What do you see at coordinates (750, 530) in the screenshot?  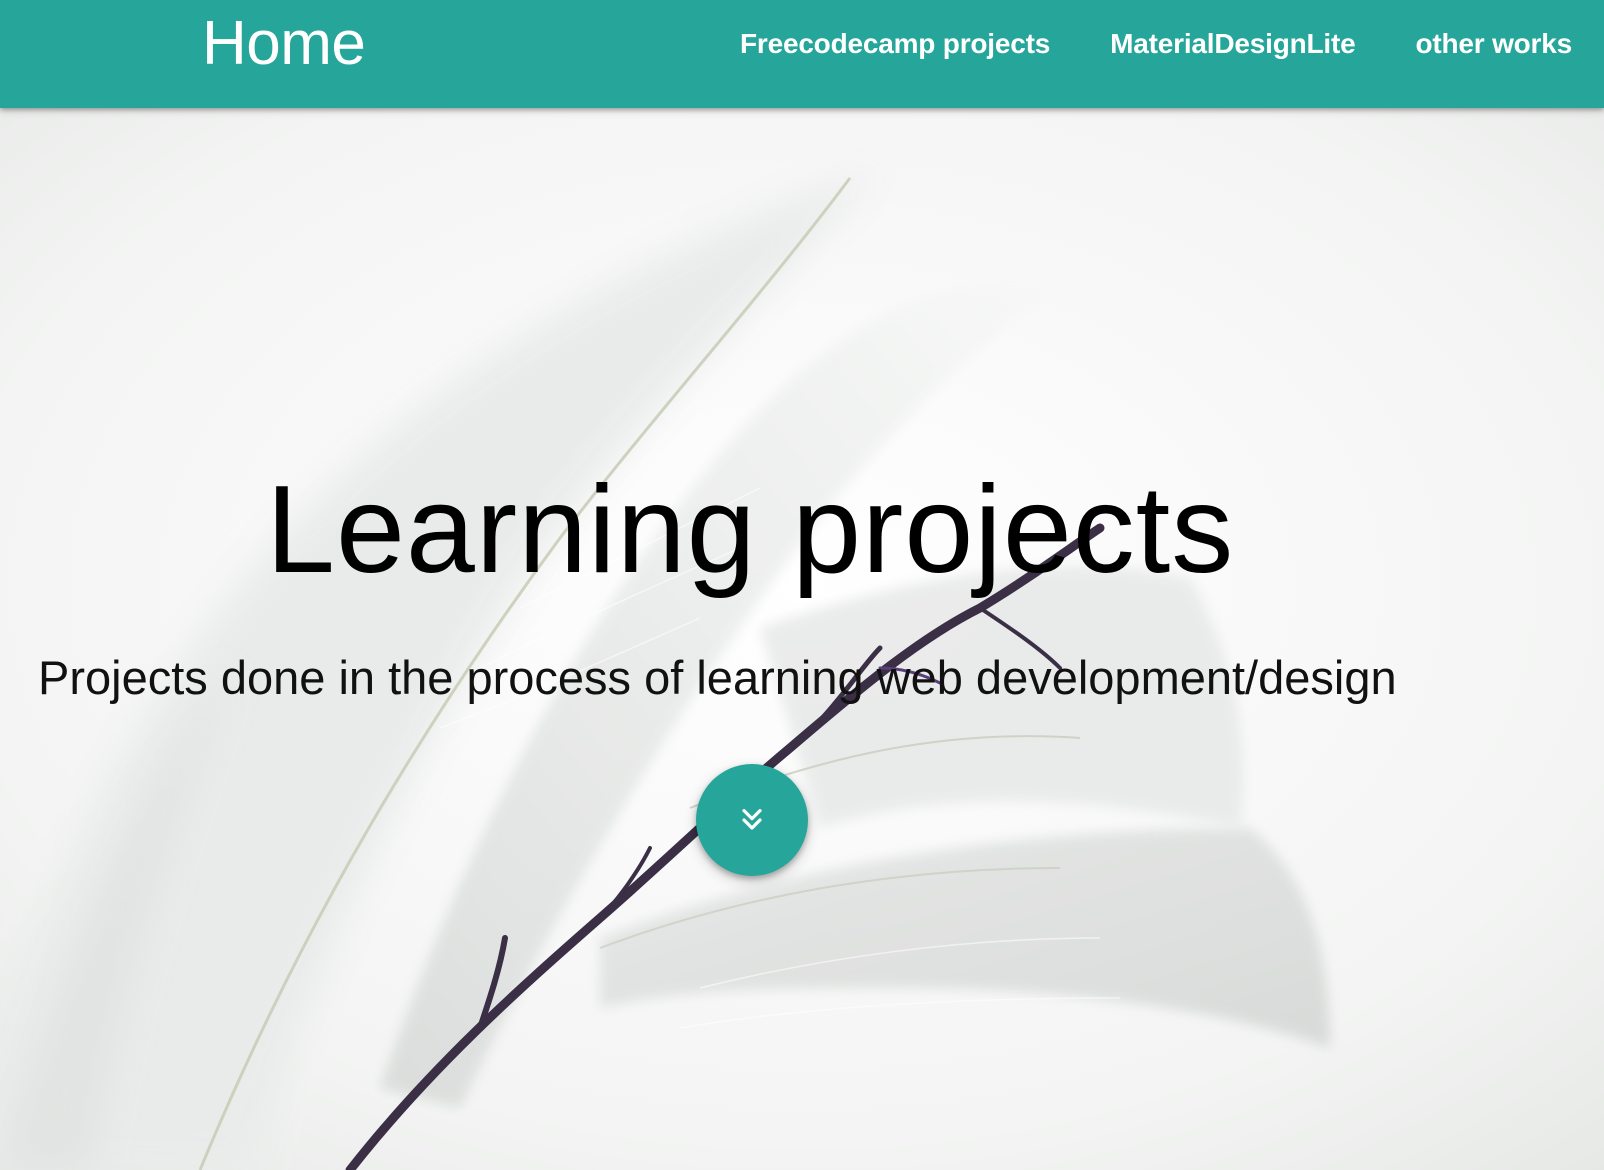 I see `hero-title: Learning projects` at bounding box center [750, 530].